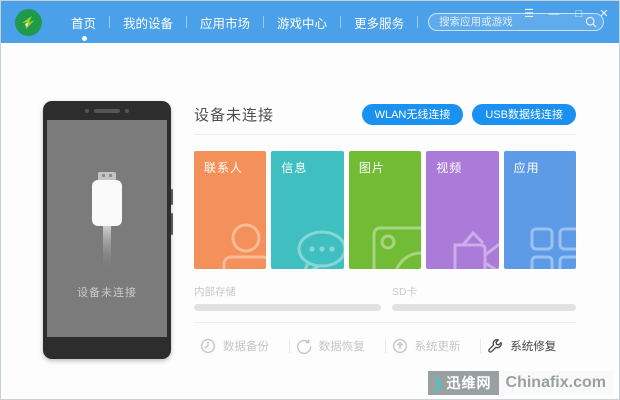 The image size is (620, 400). I want to click on action-data-backup: 数据备份, so click(241, 346).